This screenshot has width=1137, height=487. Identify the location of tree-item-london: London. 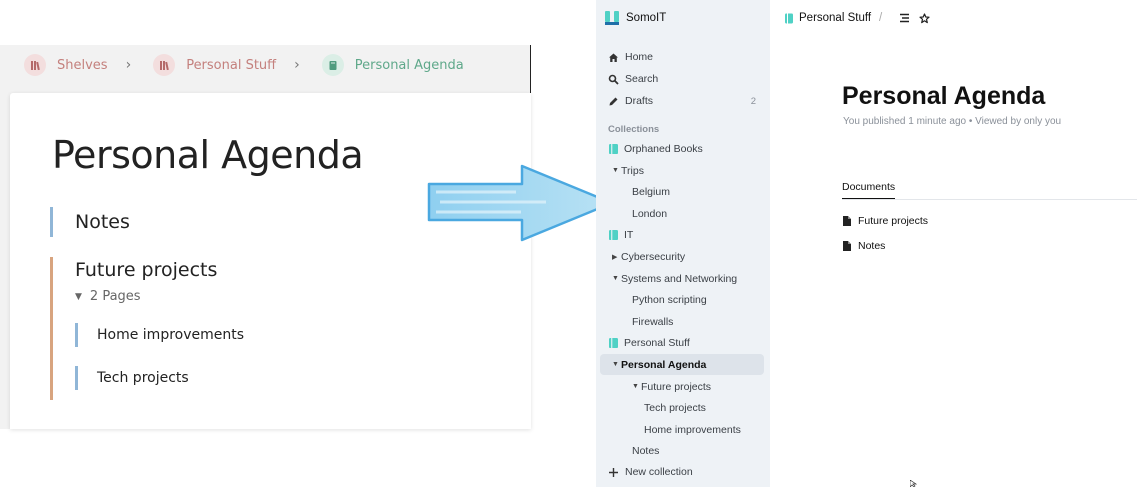
(682, 213).